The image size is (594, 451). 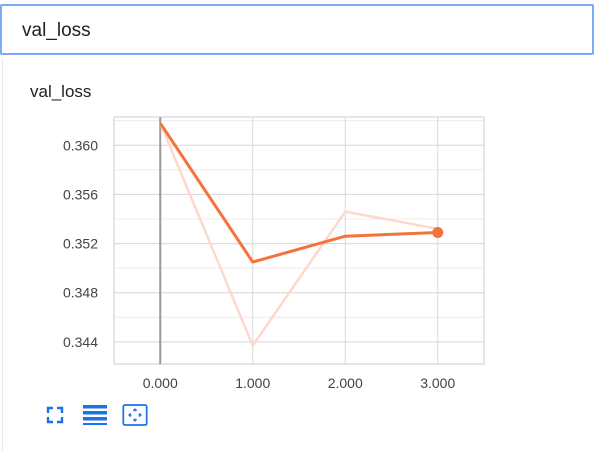 What do you see at coordinates (80, 145) in the screenshot?
I see `y-tick-label: 0.360` at bounding box center [80, 145].